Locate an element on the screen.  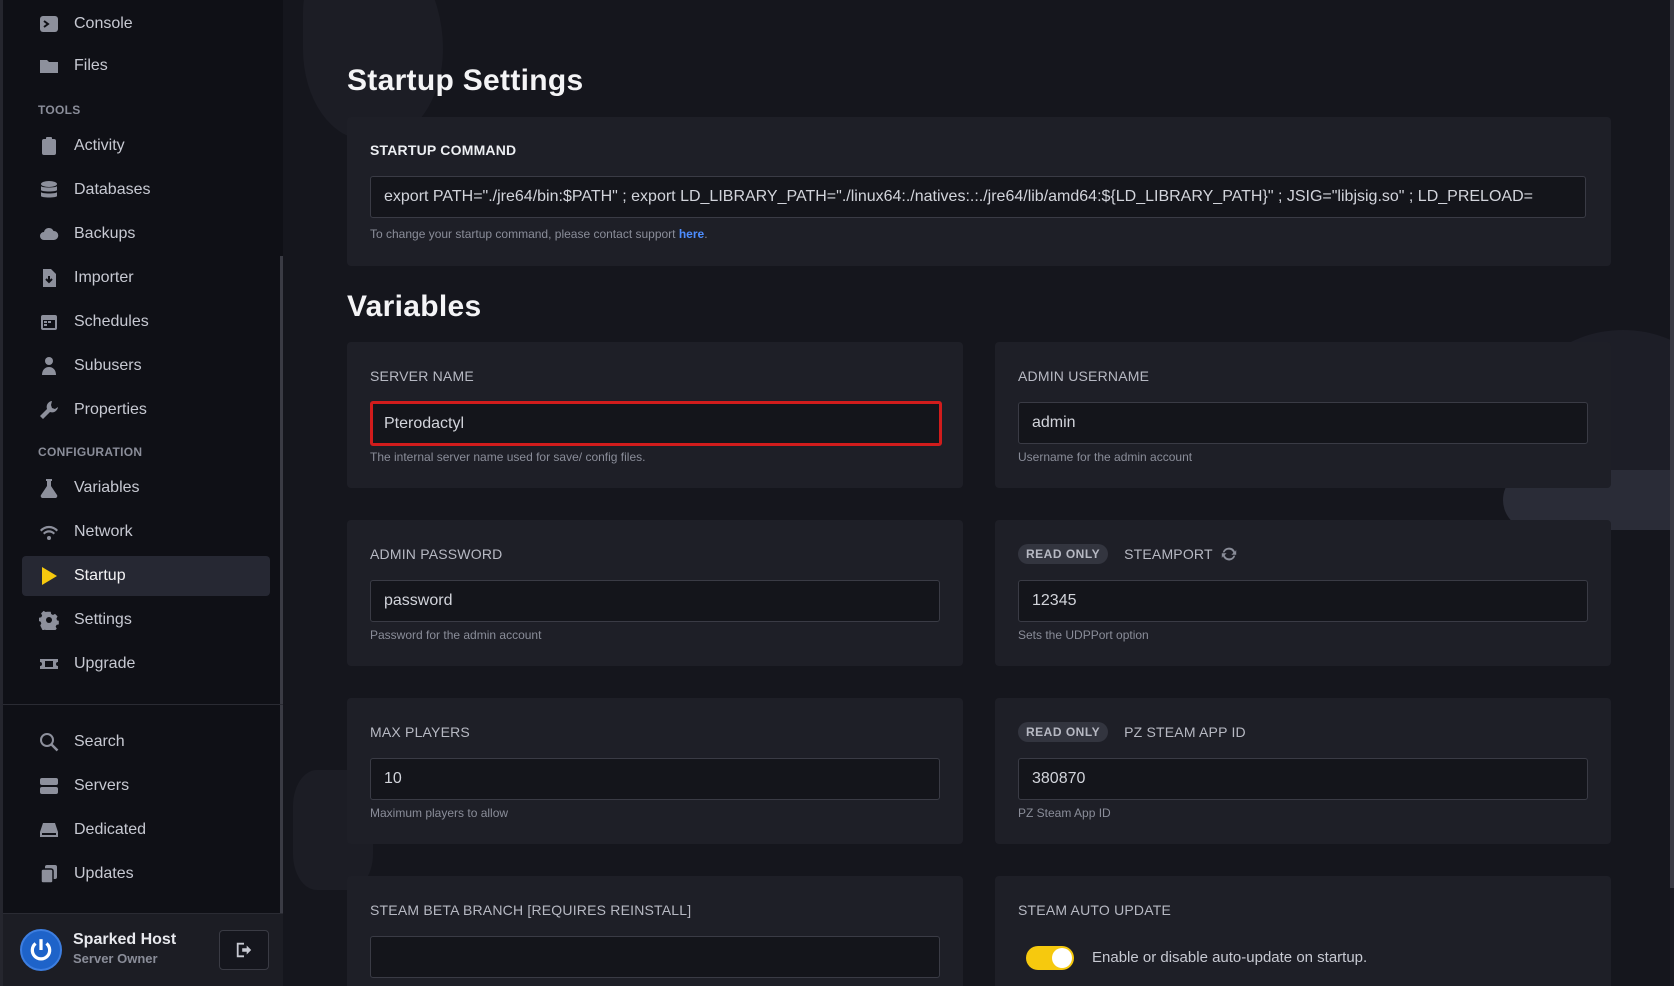
sidebar-item-databases: Databases is located at coordinates (146, 190).